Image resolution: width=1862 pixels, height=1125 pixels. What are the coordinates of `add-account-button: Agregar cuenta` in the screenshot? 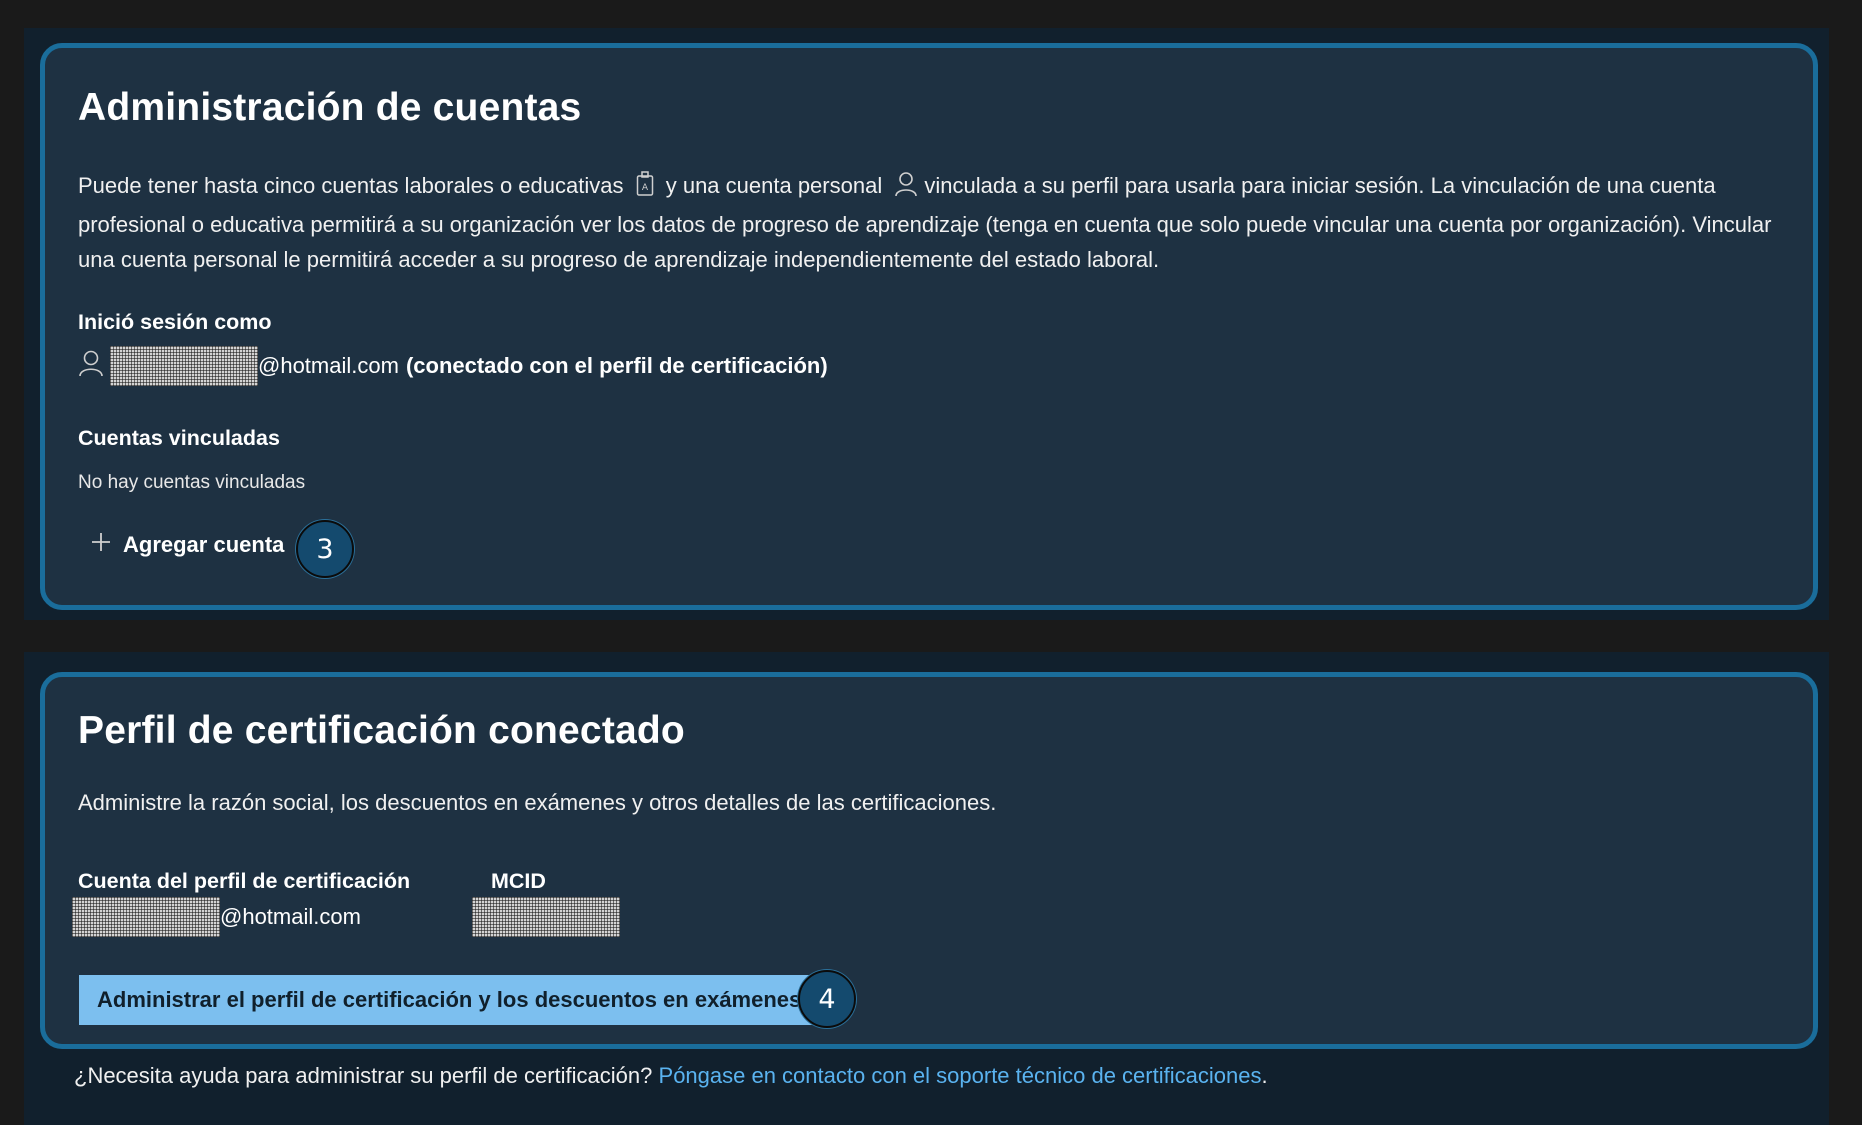 It's located at (187, 545).